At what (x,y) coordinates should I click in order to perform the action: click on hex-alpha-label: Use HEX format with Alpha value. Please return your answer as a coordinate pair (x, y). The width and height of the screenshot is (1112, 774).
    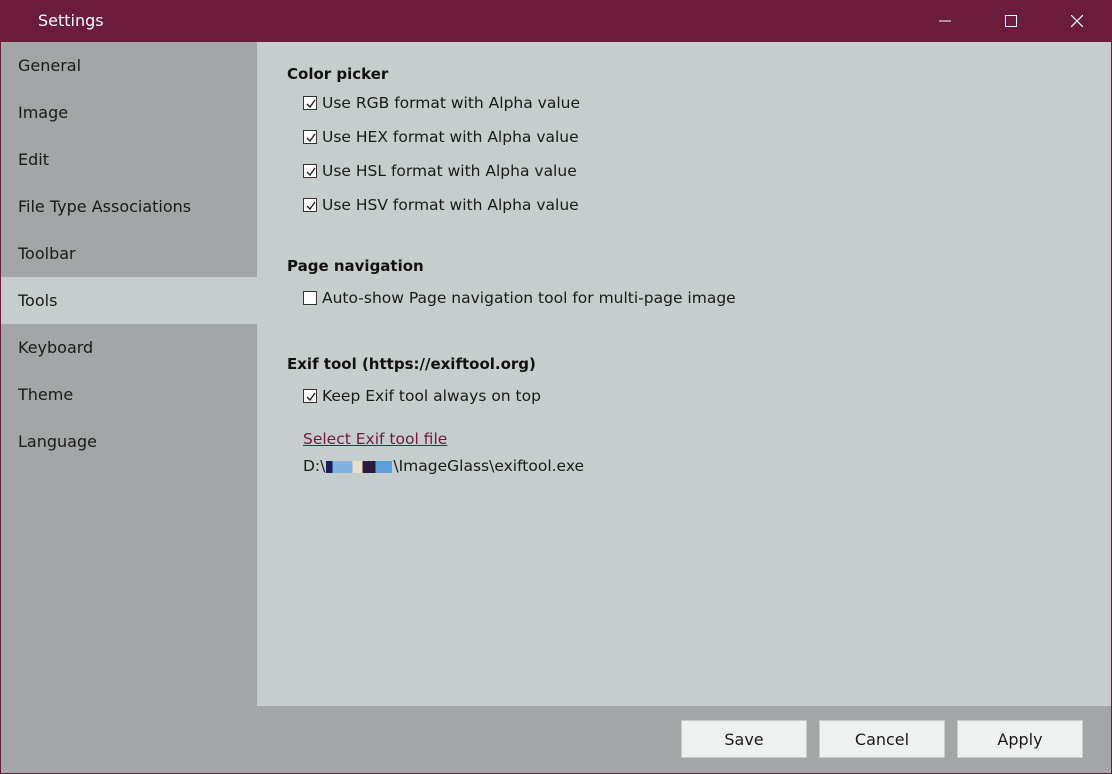
    Looking at the image, I should click on (450, 137).